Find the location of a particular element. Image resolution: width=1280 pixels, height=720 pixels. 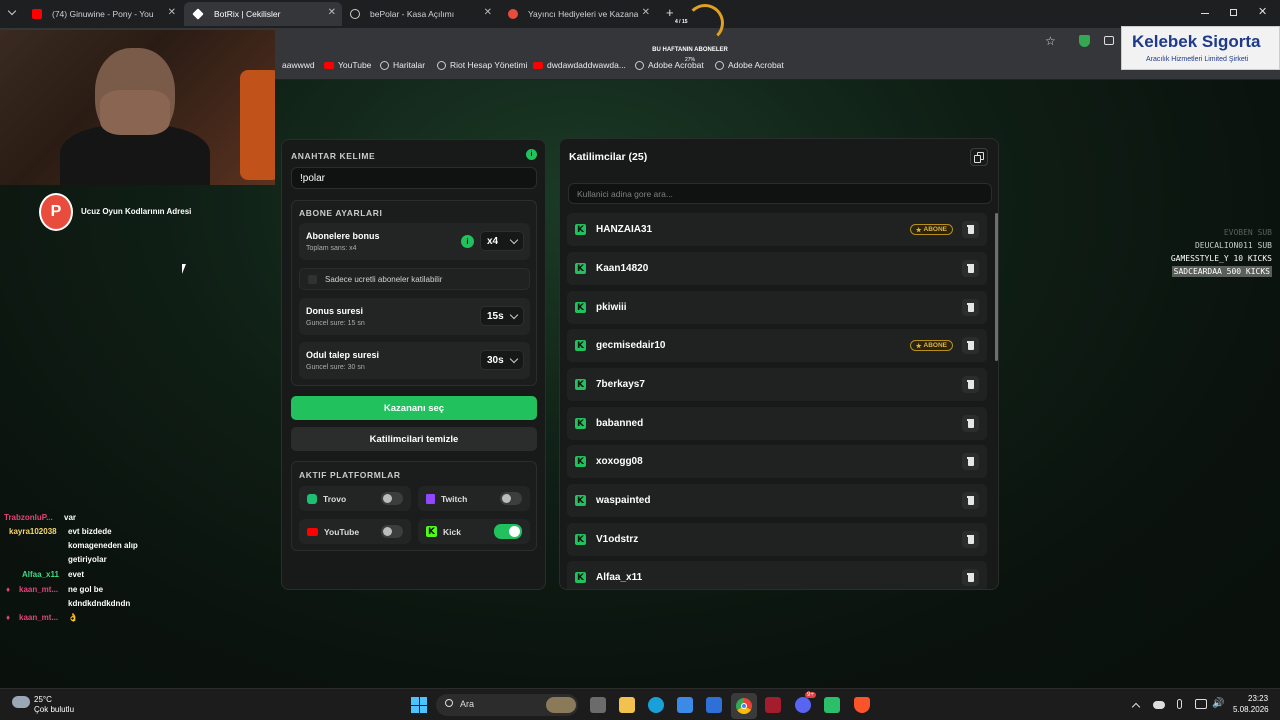

sub-bonus-row: Abonelere bonus Toplam sans: x4 i x4 is located at coordinates (414, 241).